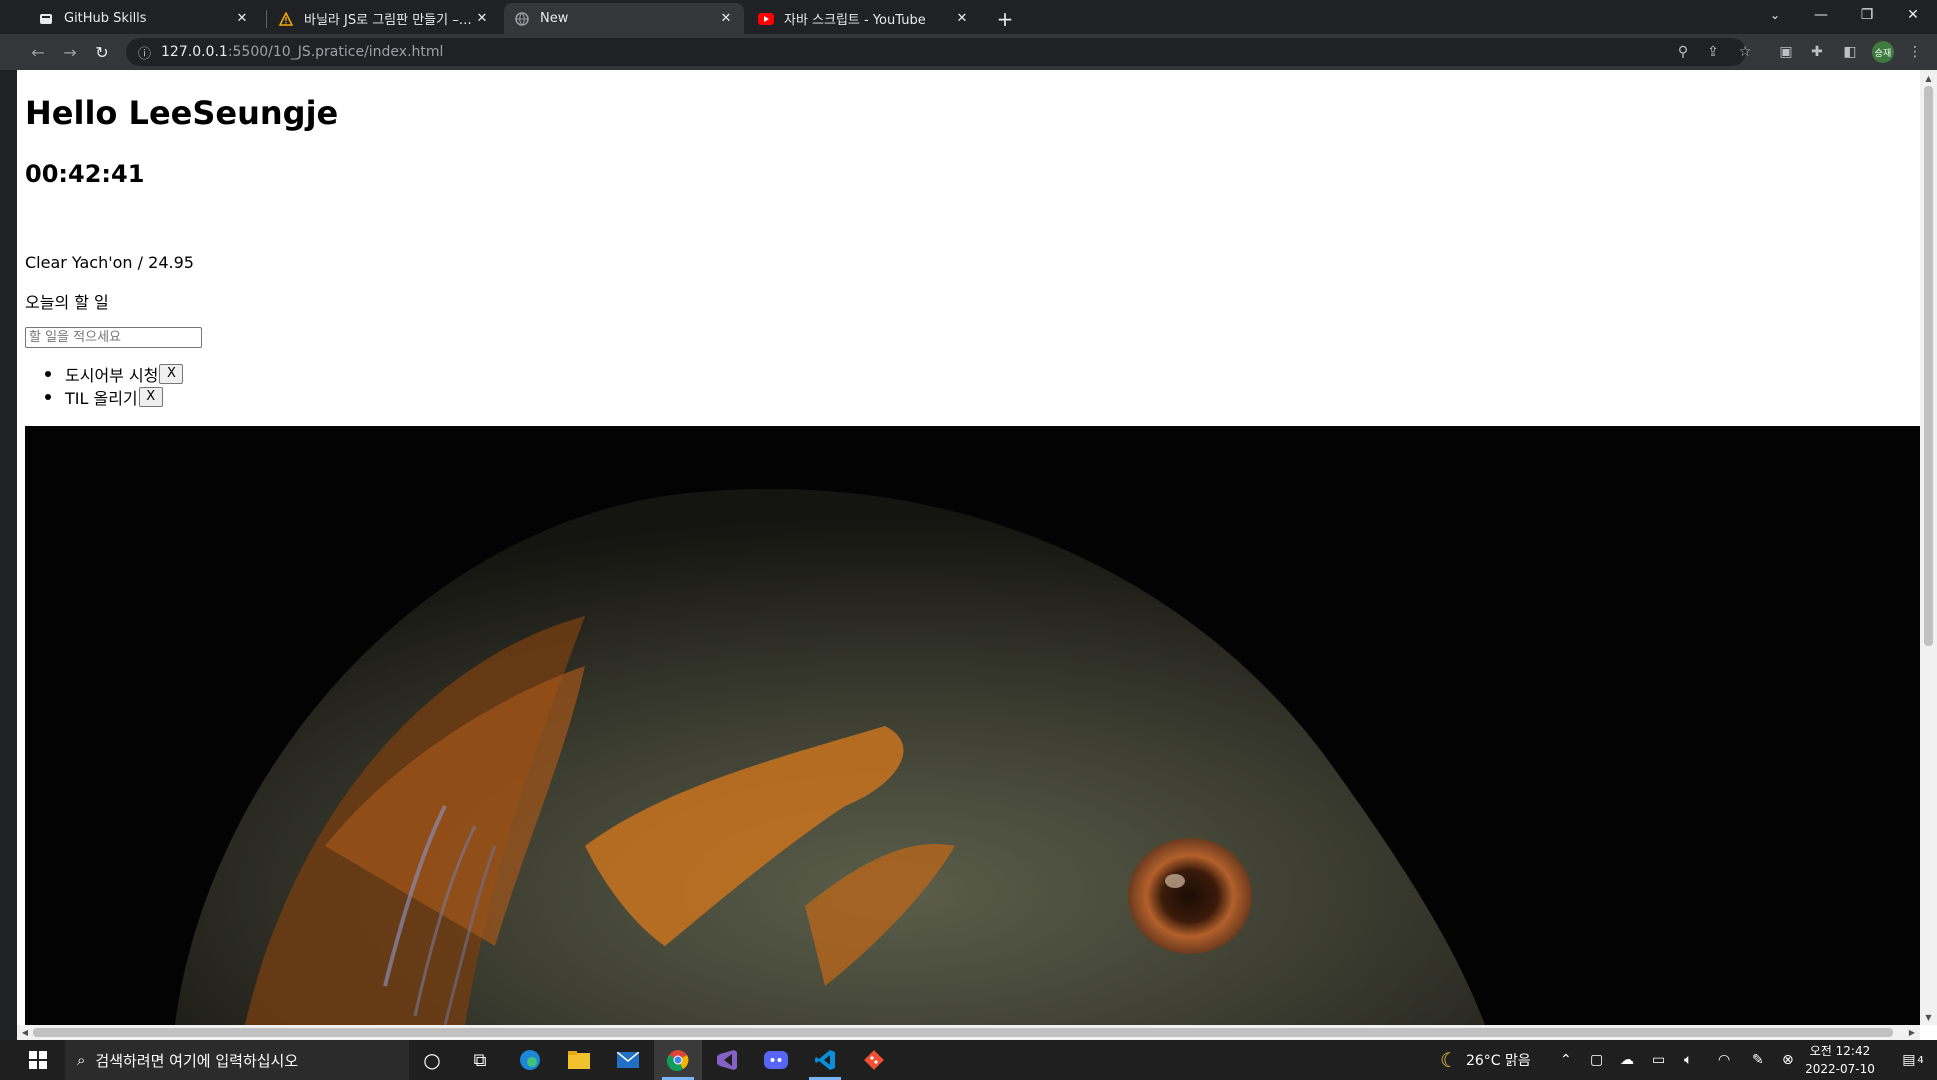  I want to click on tab-youtube: 자바 스크립트 - YouTube ✕, so click(864, 18).